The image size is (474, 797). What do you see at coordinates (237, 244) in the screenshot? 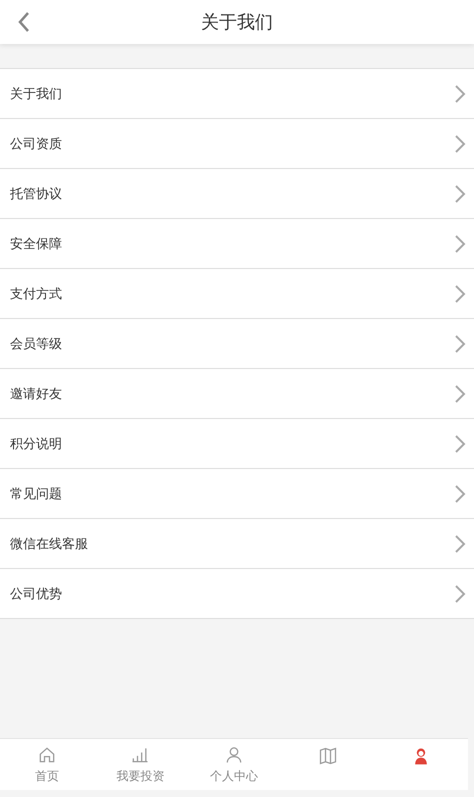
I see `menu-item: 安全保障` at bounding box center [237, 244].